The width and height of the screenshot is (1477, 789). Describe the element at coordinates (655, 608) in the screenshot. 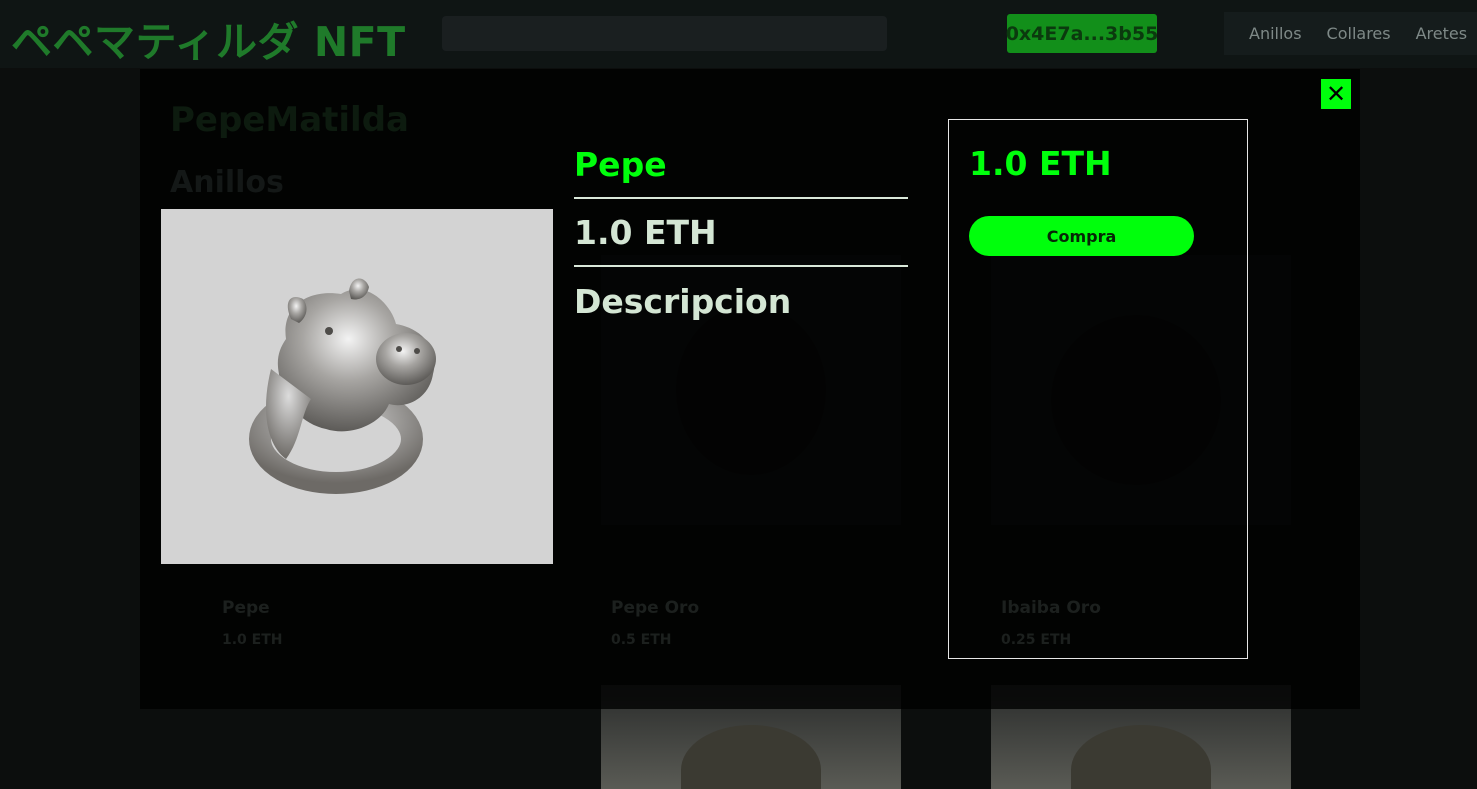

I see `card-name: Pepe Oro` at that location.